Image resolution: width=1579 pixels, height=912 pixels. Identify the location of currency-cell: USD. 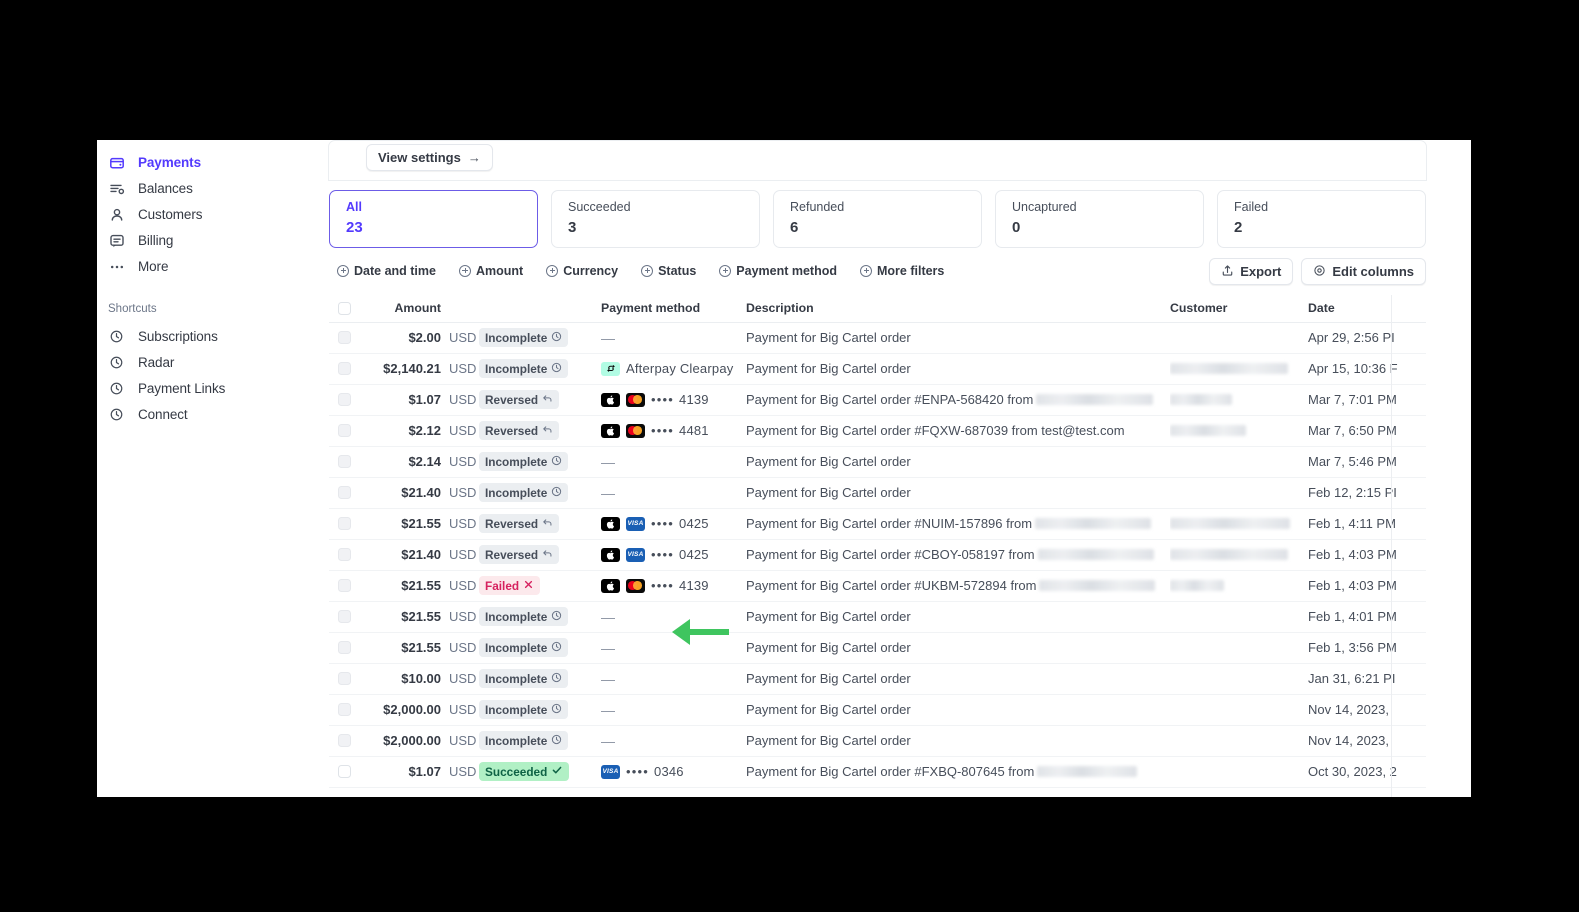
(460, 710).